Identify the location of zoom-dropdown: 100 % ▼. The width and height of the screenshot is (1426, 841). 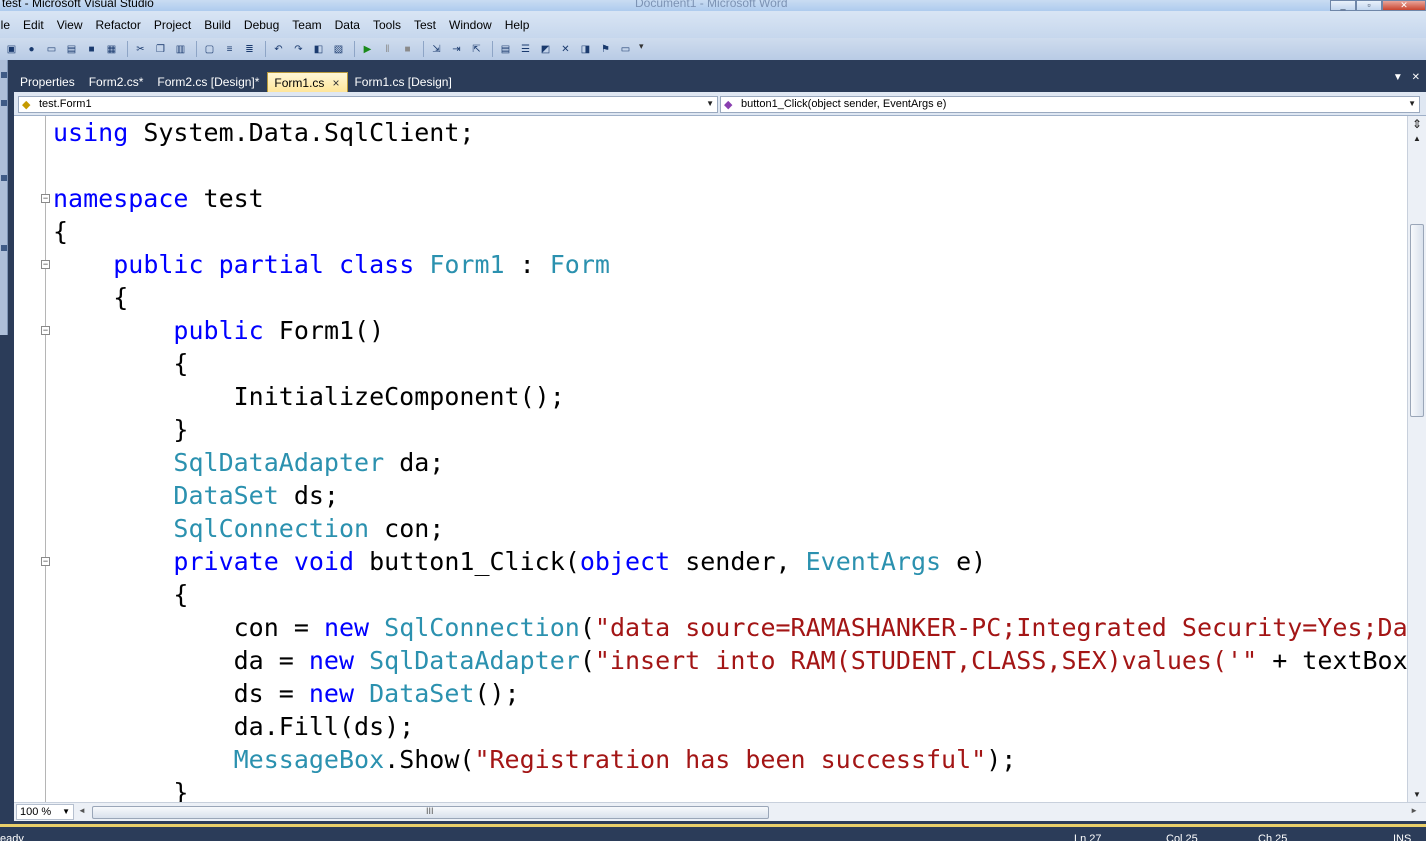
(45, 812).